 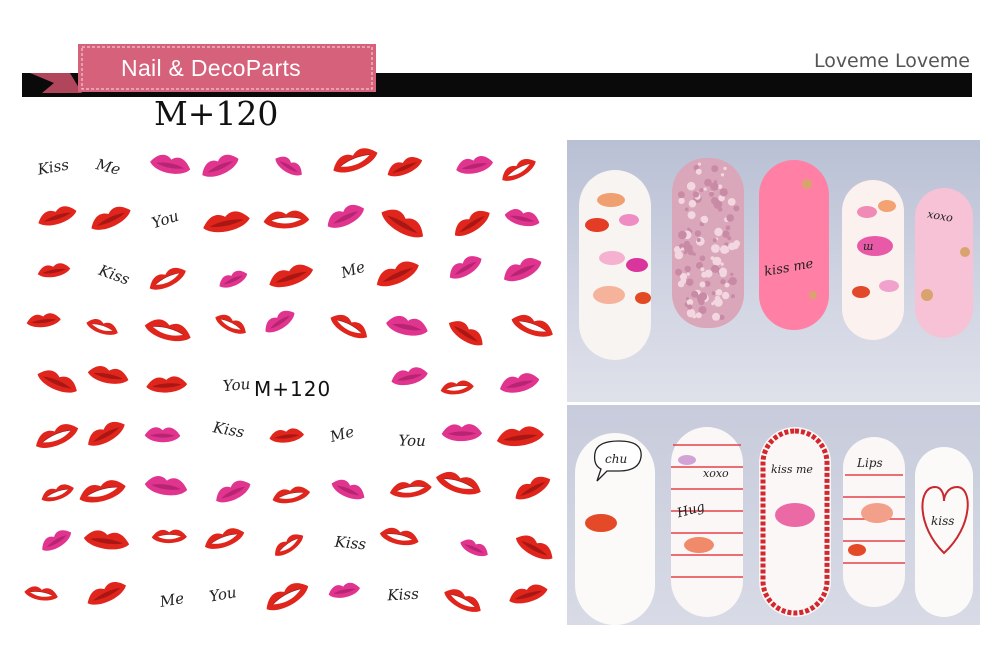 What do you see at coordinates (293, 389) in the screenshot?
I see `sticker-code-label: M+120` at bounding box center [293, 389].